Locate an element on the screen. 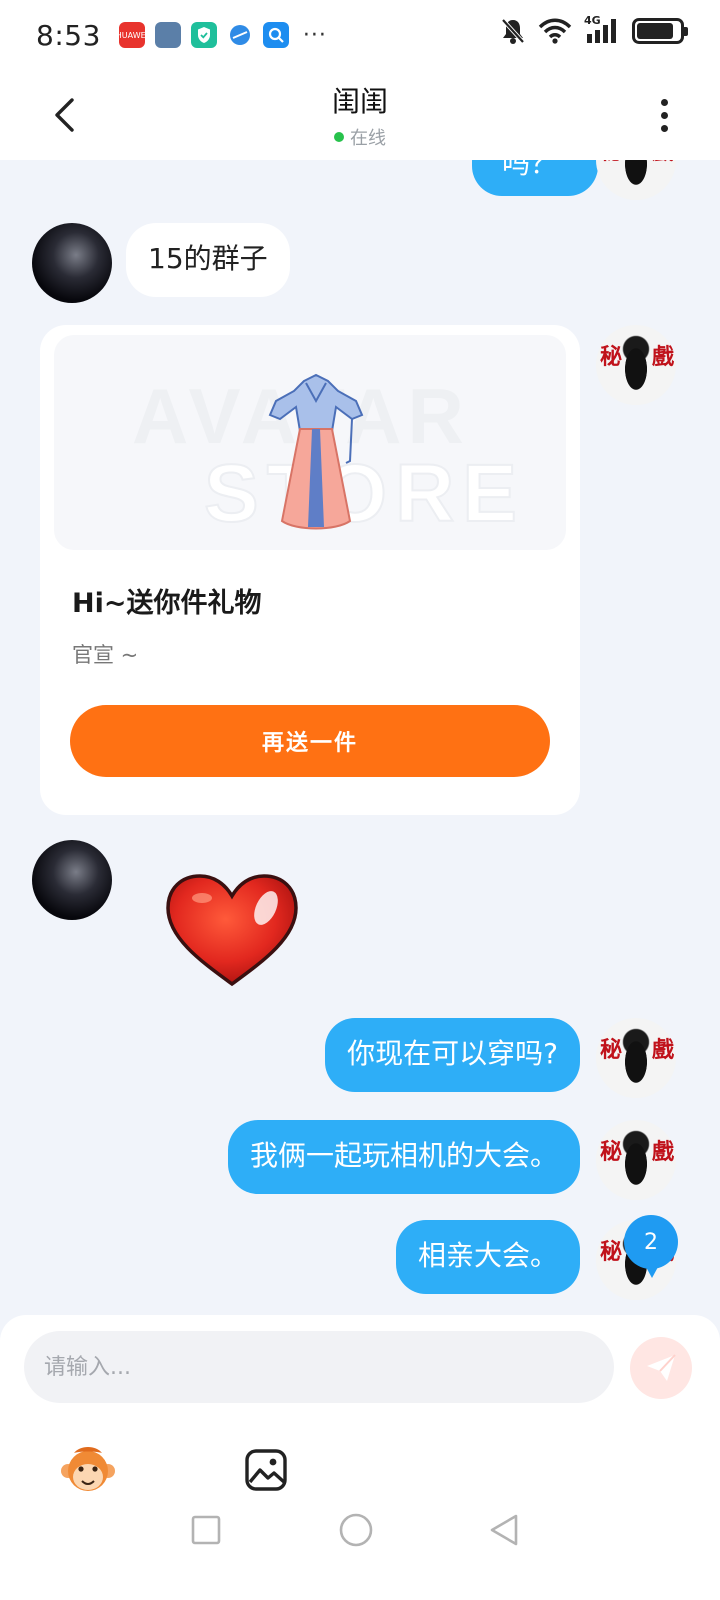 Image resolution: width=720 pixels, height=1600 pixels. gift-image: AVATAR STORE is located at coordinates (310, 442).